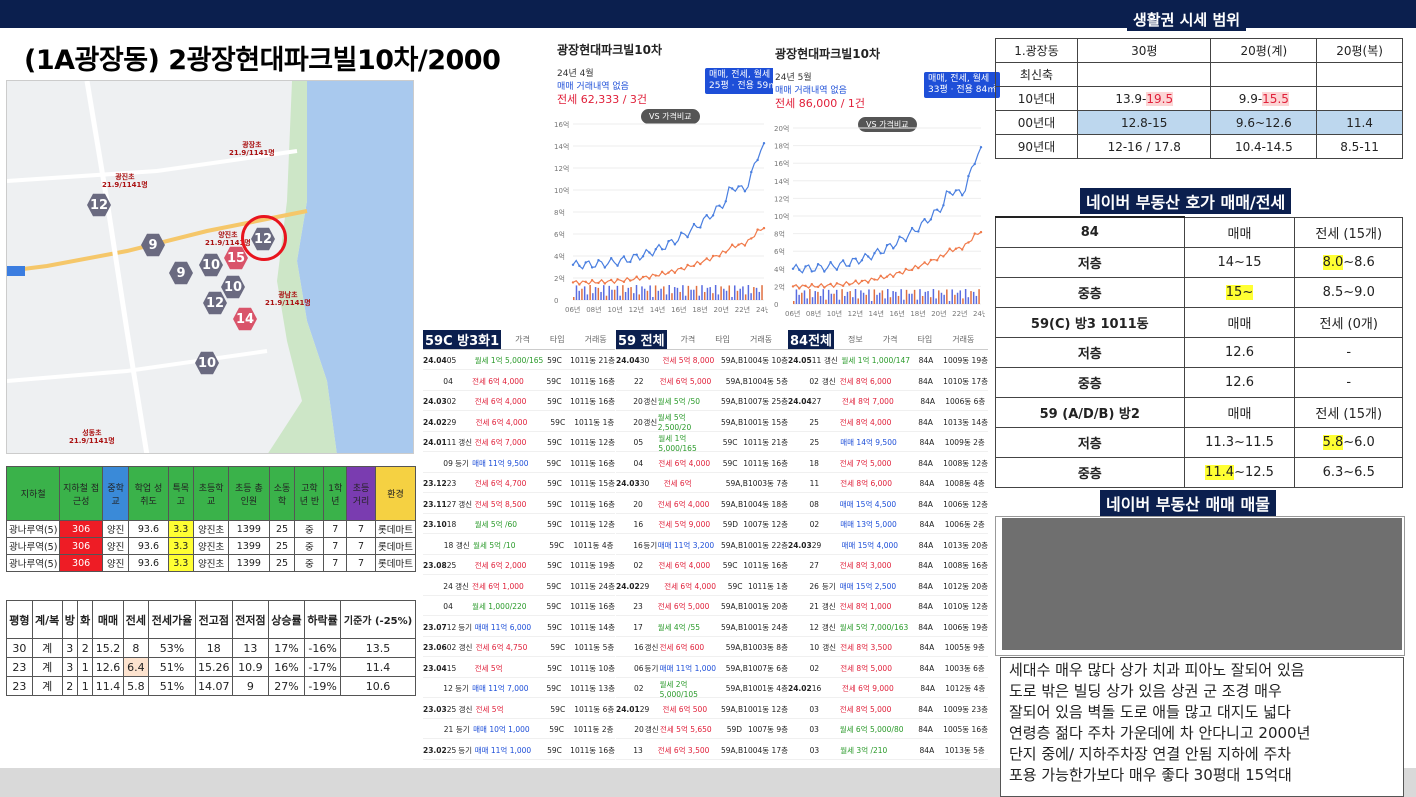  What do you see at coordinates (519, 607) in the screenshot?
I see `trade-row: 04 월세 1,000/220 59C 1011동 16층` at bounding box center [519, 607].